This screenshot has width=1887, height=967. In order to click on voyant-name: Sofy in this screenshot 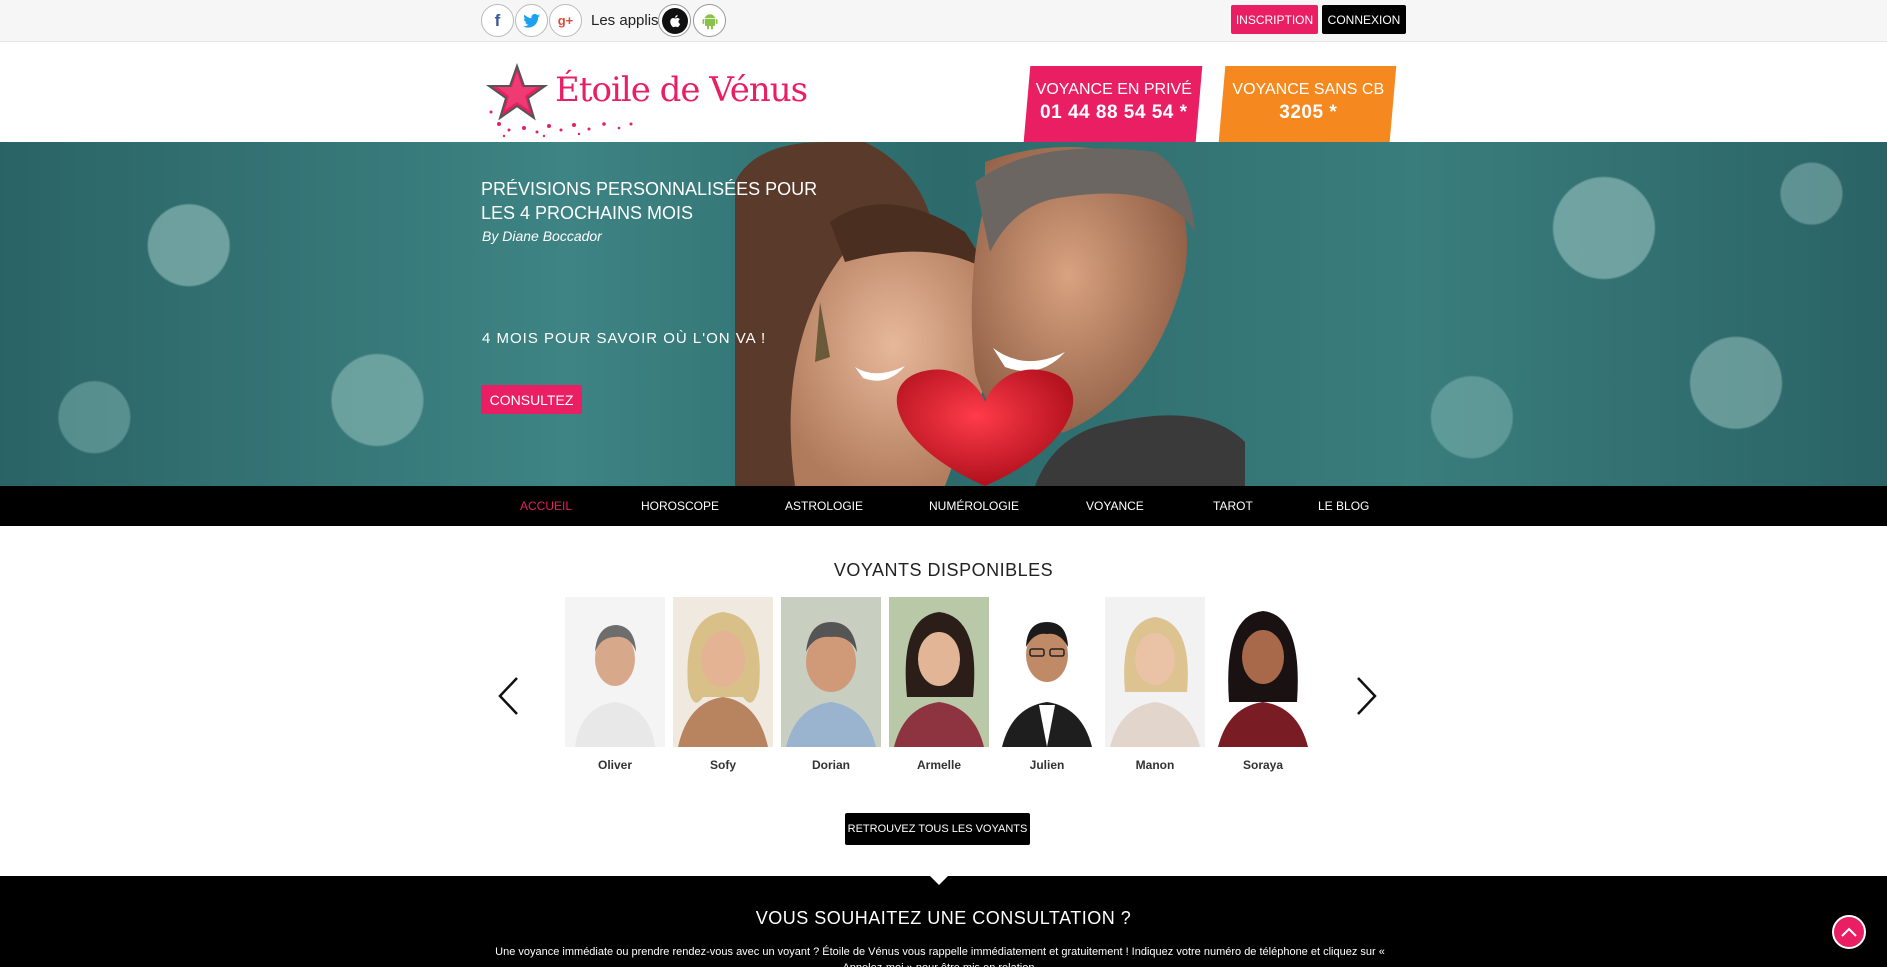, I will do `click(722, 765)`.